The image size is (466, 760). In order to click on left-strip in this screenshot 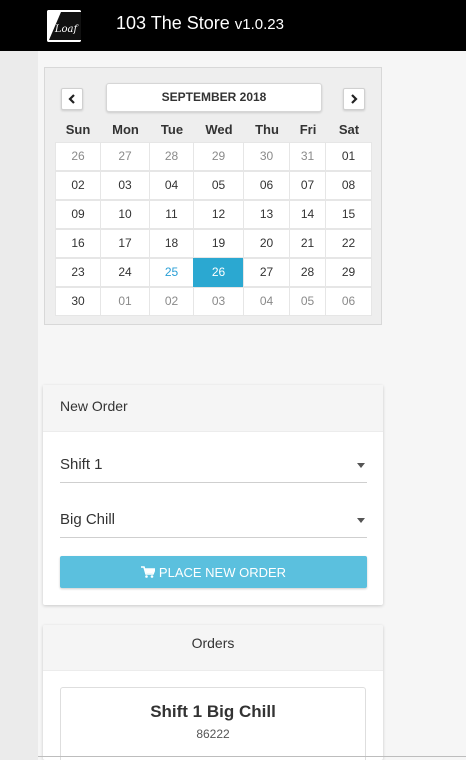, I will do `click(19, 405)`.